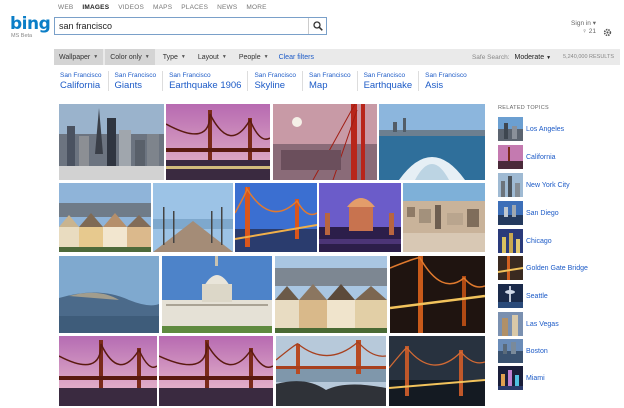  I want to click on city-hall-image, so click(217, 294).